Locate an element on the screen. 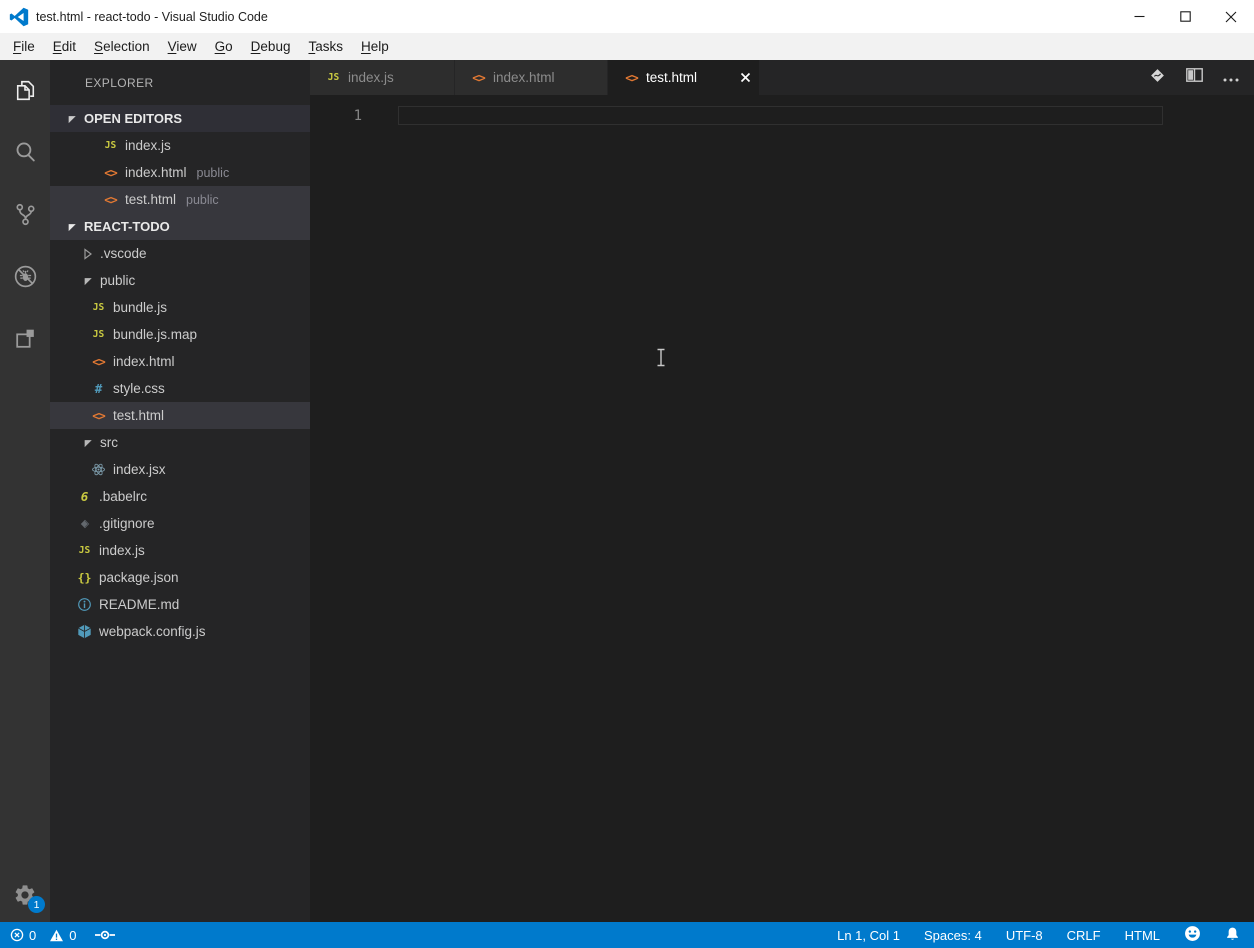 The height and width of the screenshot is (948, 1254). problems-errors: 0 is located at coordinates (23, 935).